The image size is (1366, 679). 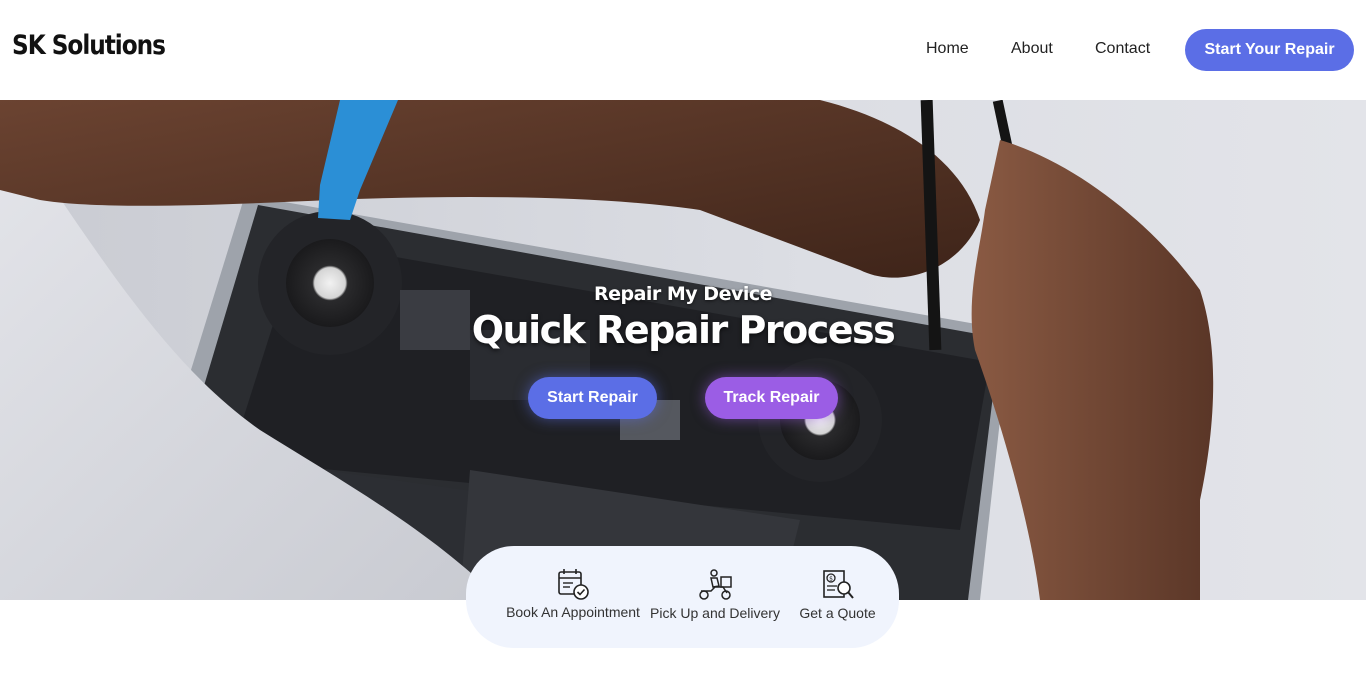 What do you see at coordinates (683, 294) in the screenshot?
I see `hero-subtitle: Repair My Device` at bounding box center [683, 294].